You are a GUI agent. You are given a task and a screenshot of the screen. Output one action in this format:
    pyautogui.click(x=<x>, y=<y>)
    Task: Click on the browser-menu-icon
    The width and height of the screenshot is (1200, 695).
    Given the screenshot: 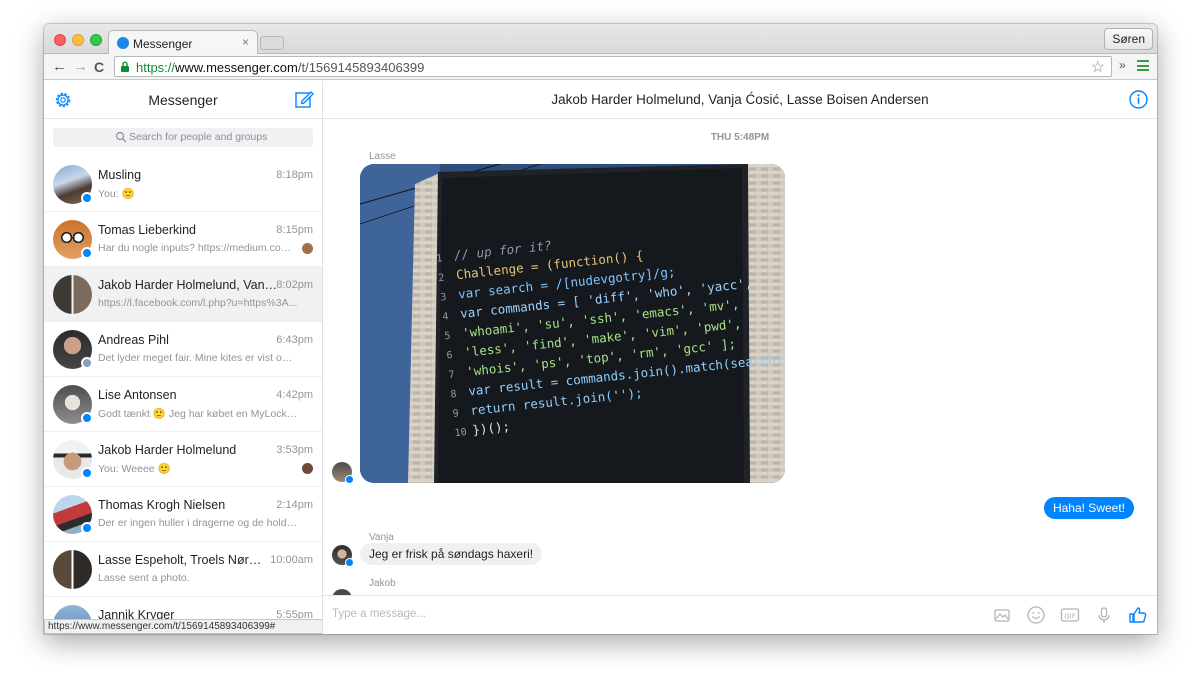 What is the action you would take?
    pyautogui.click(x=1143, y=65)
    